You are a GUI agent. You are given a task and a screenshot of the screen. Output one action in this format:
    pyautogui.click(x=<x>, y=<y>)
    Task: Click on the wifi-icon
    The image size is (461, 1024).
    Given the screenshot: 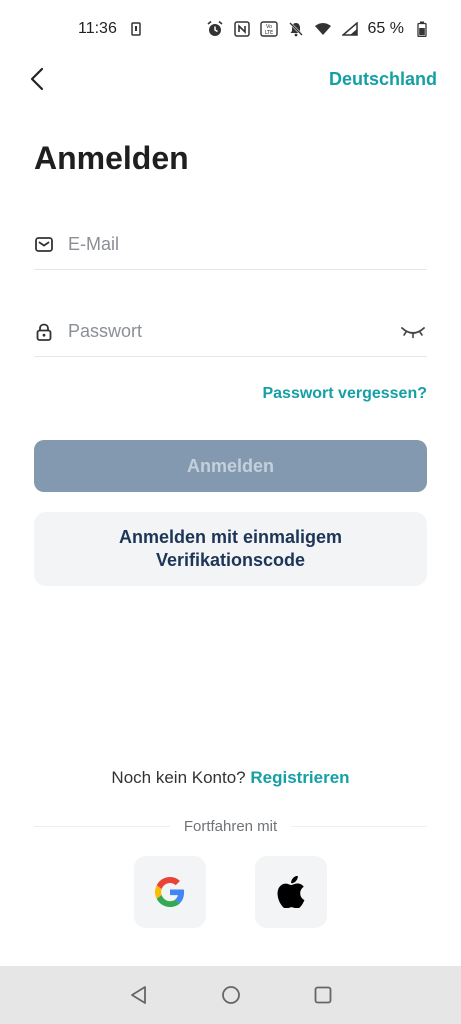 What is the action you would take?
    pyautogui.click(x=323, y=29)
    